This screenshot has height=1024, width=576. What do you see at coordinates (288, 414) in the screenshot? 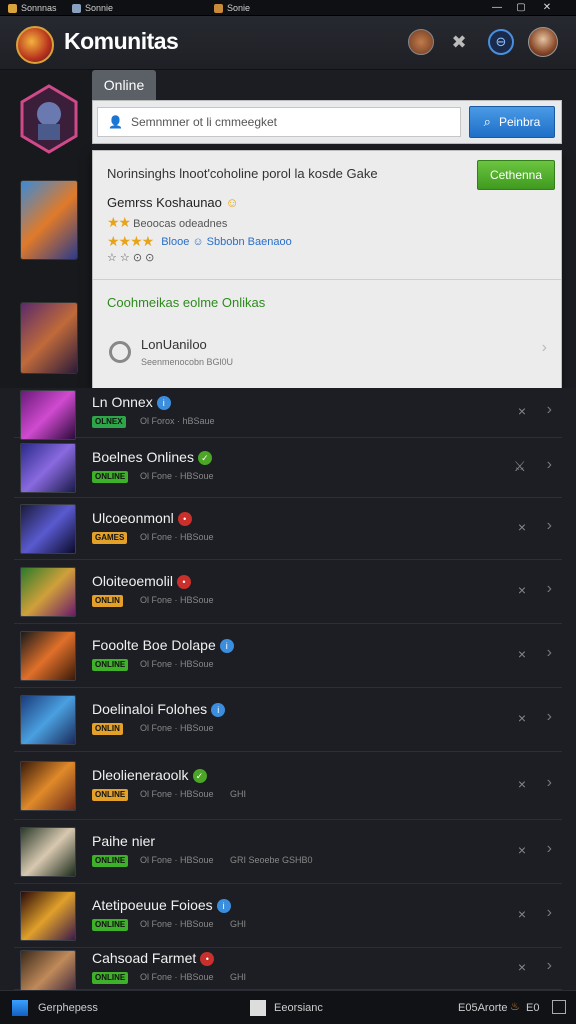
I see `game-list-row: Ln Onnex i OLNEX Ol Forox · hBSaue × ›` at bounding box center [288, 414].